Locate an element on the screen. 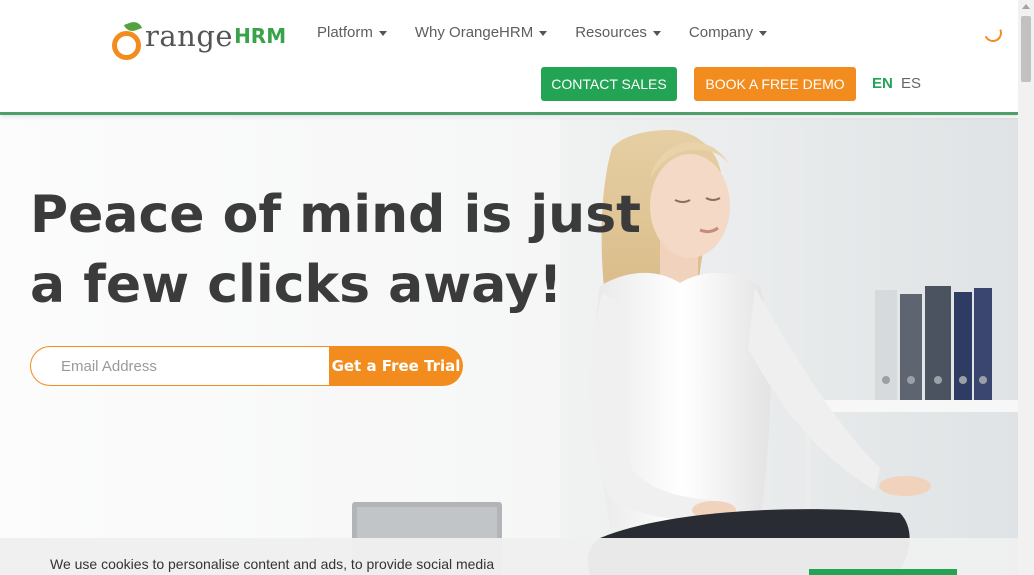 The height and width of the screenshot is (575, 1034). email-input is located at coordinates (180, 366).